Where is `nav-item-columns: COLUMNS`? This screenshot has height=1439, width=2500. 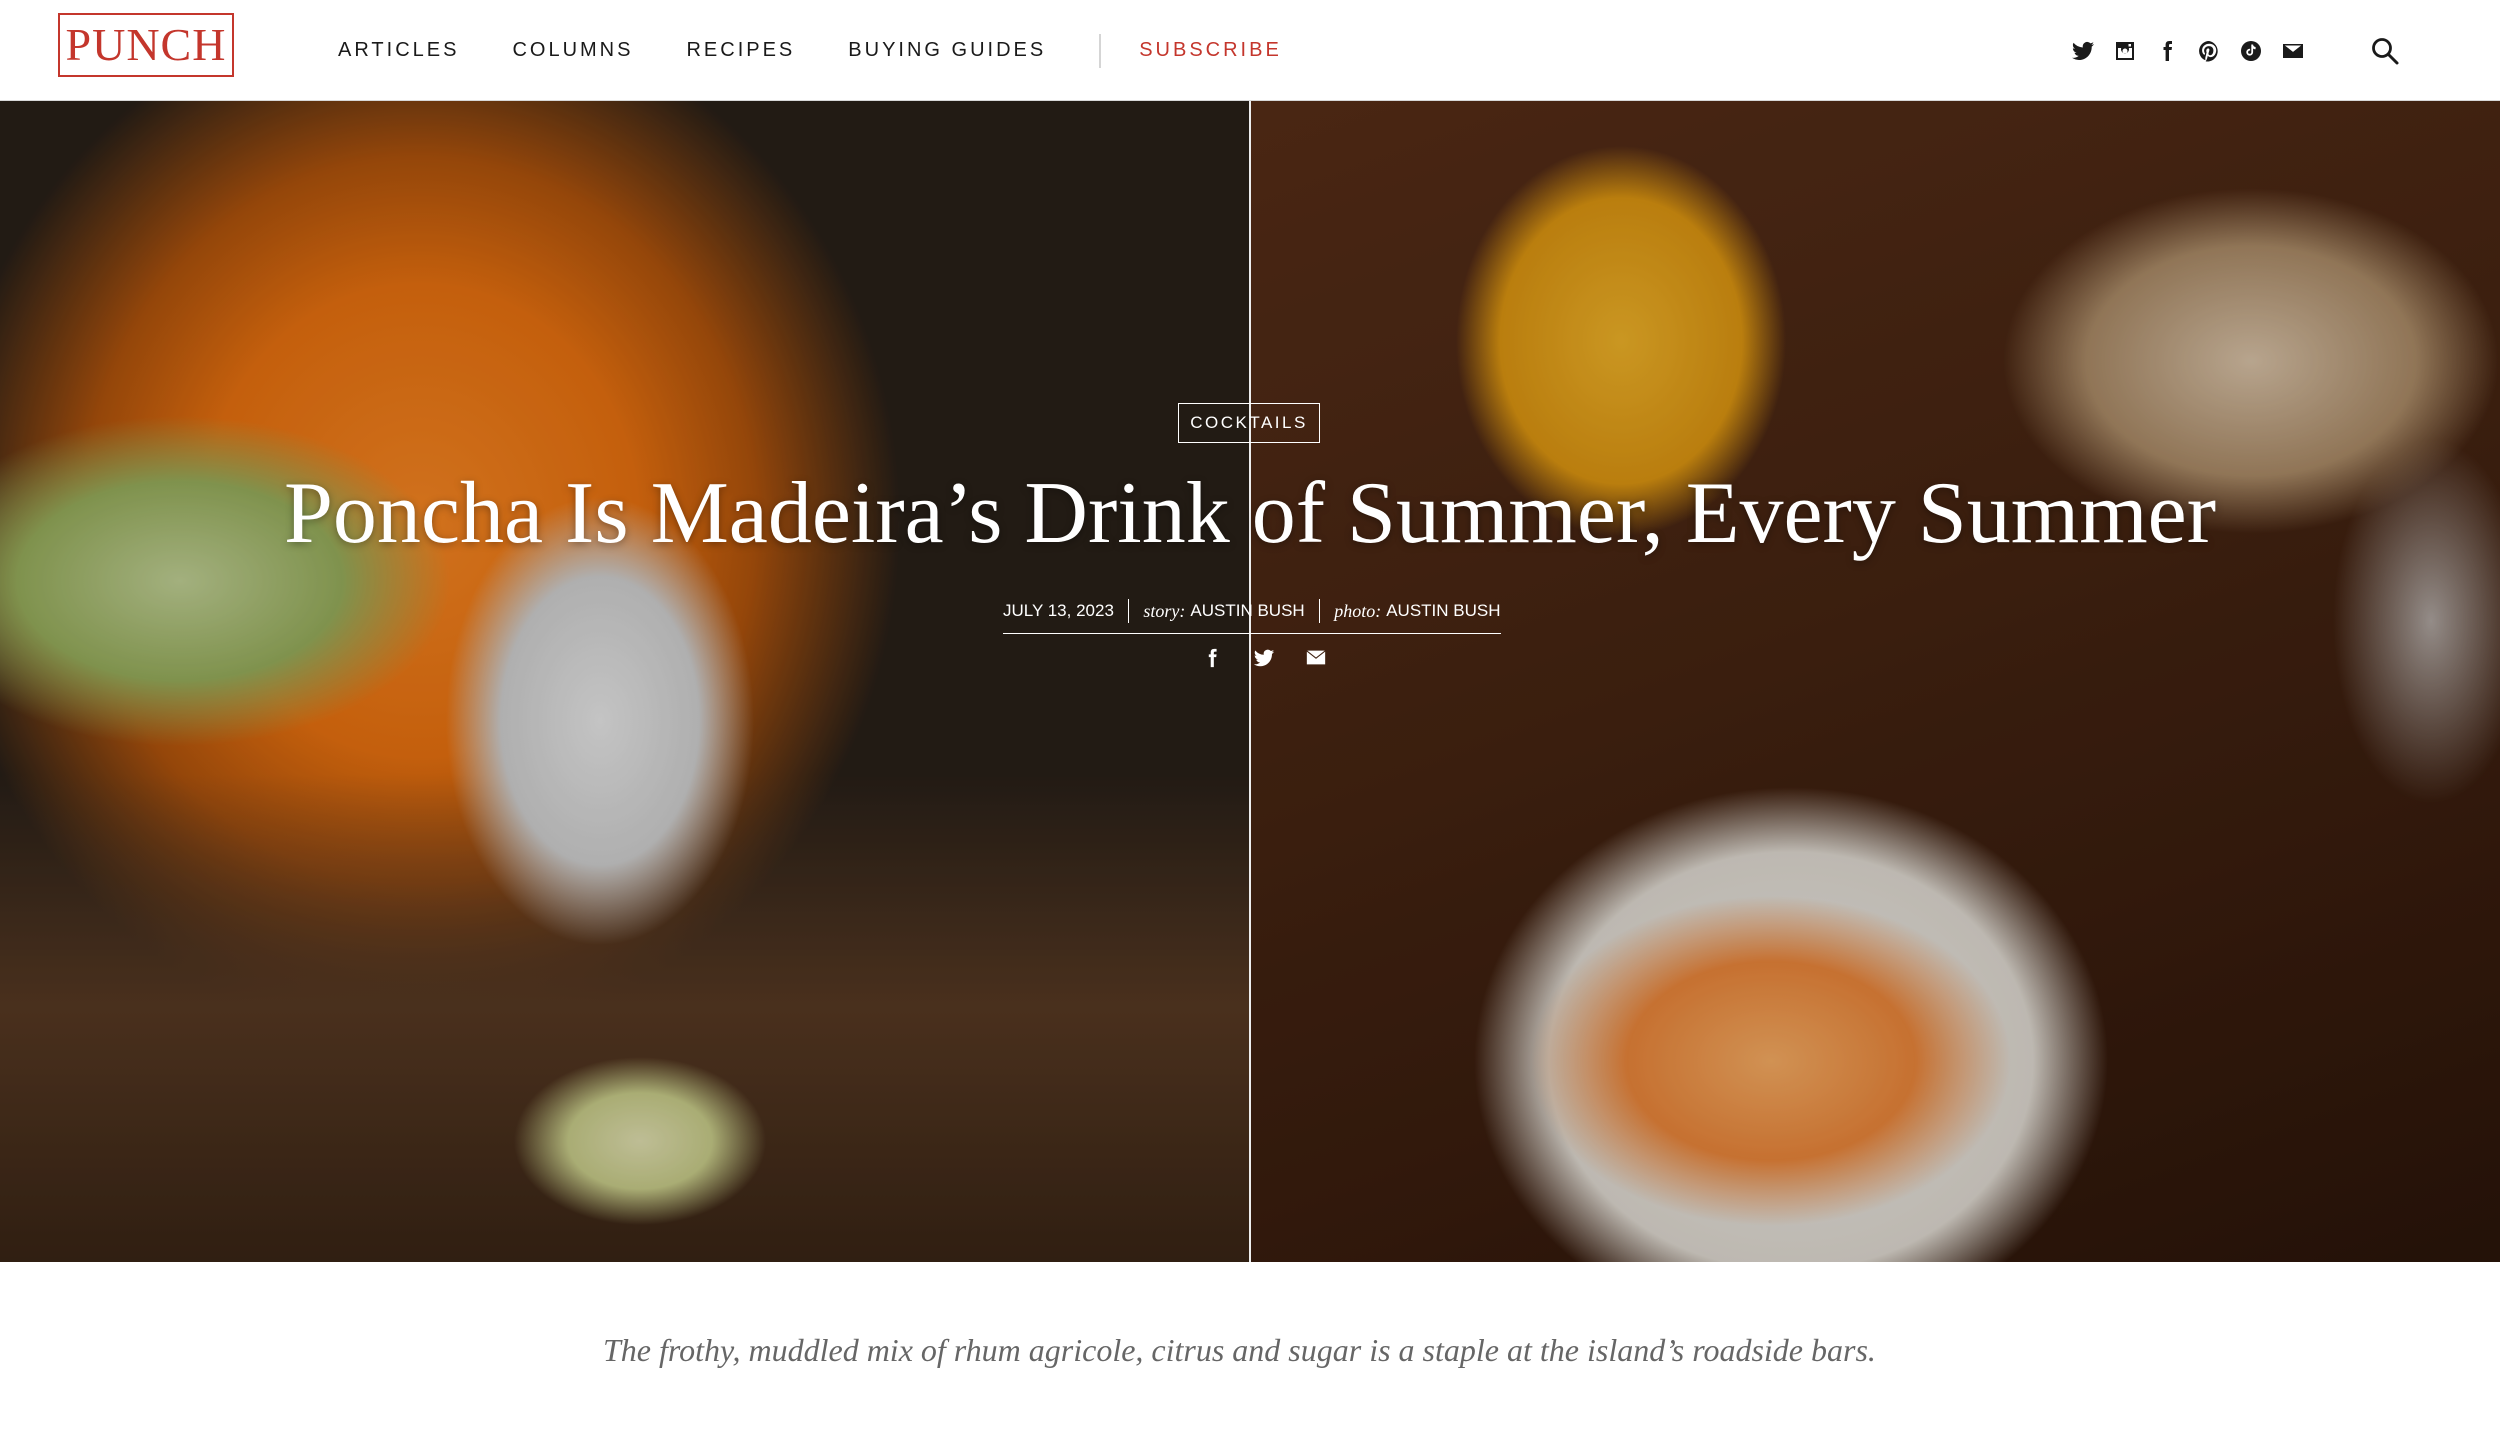 nav-item-columns: COLUMNS is located at coordinates (572, 50).